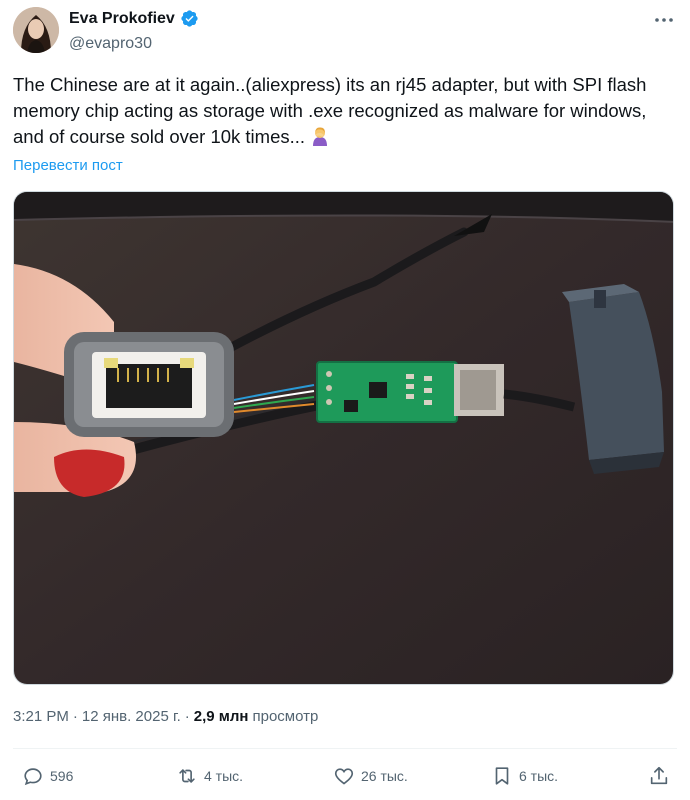  Describe the element at coordinates (122, 19) in the screenshot. I see `author-display-name: Eva Prokofiev` at that location.